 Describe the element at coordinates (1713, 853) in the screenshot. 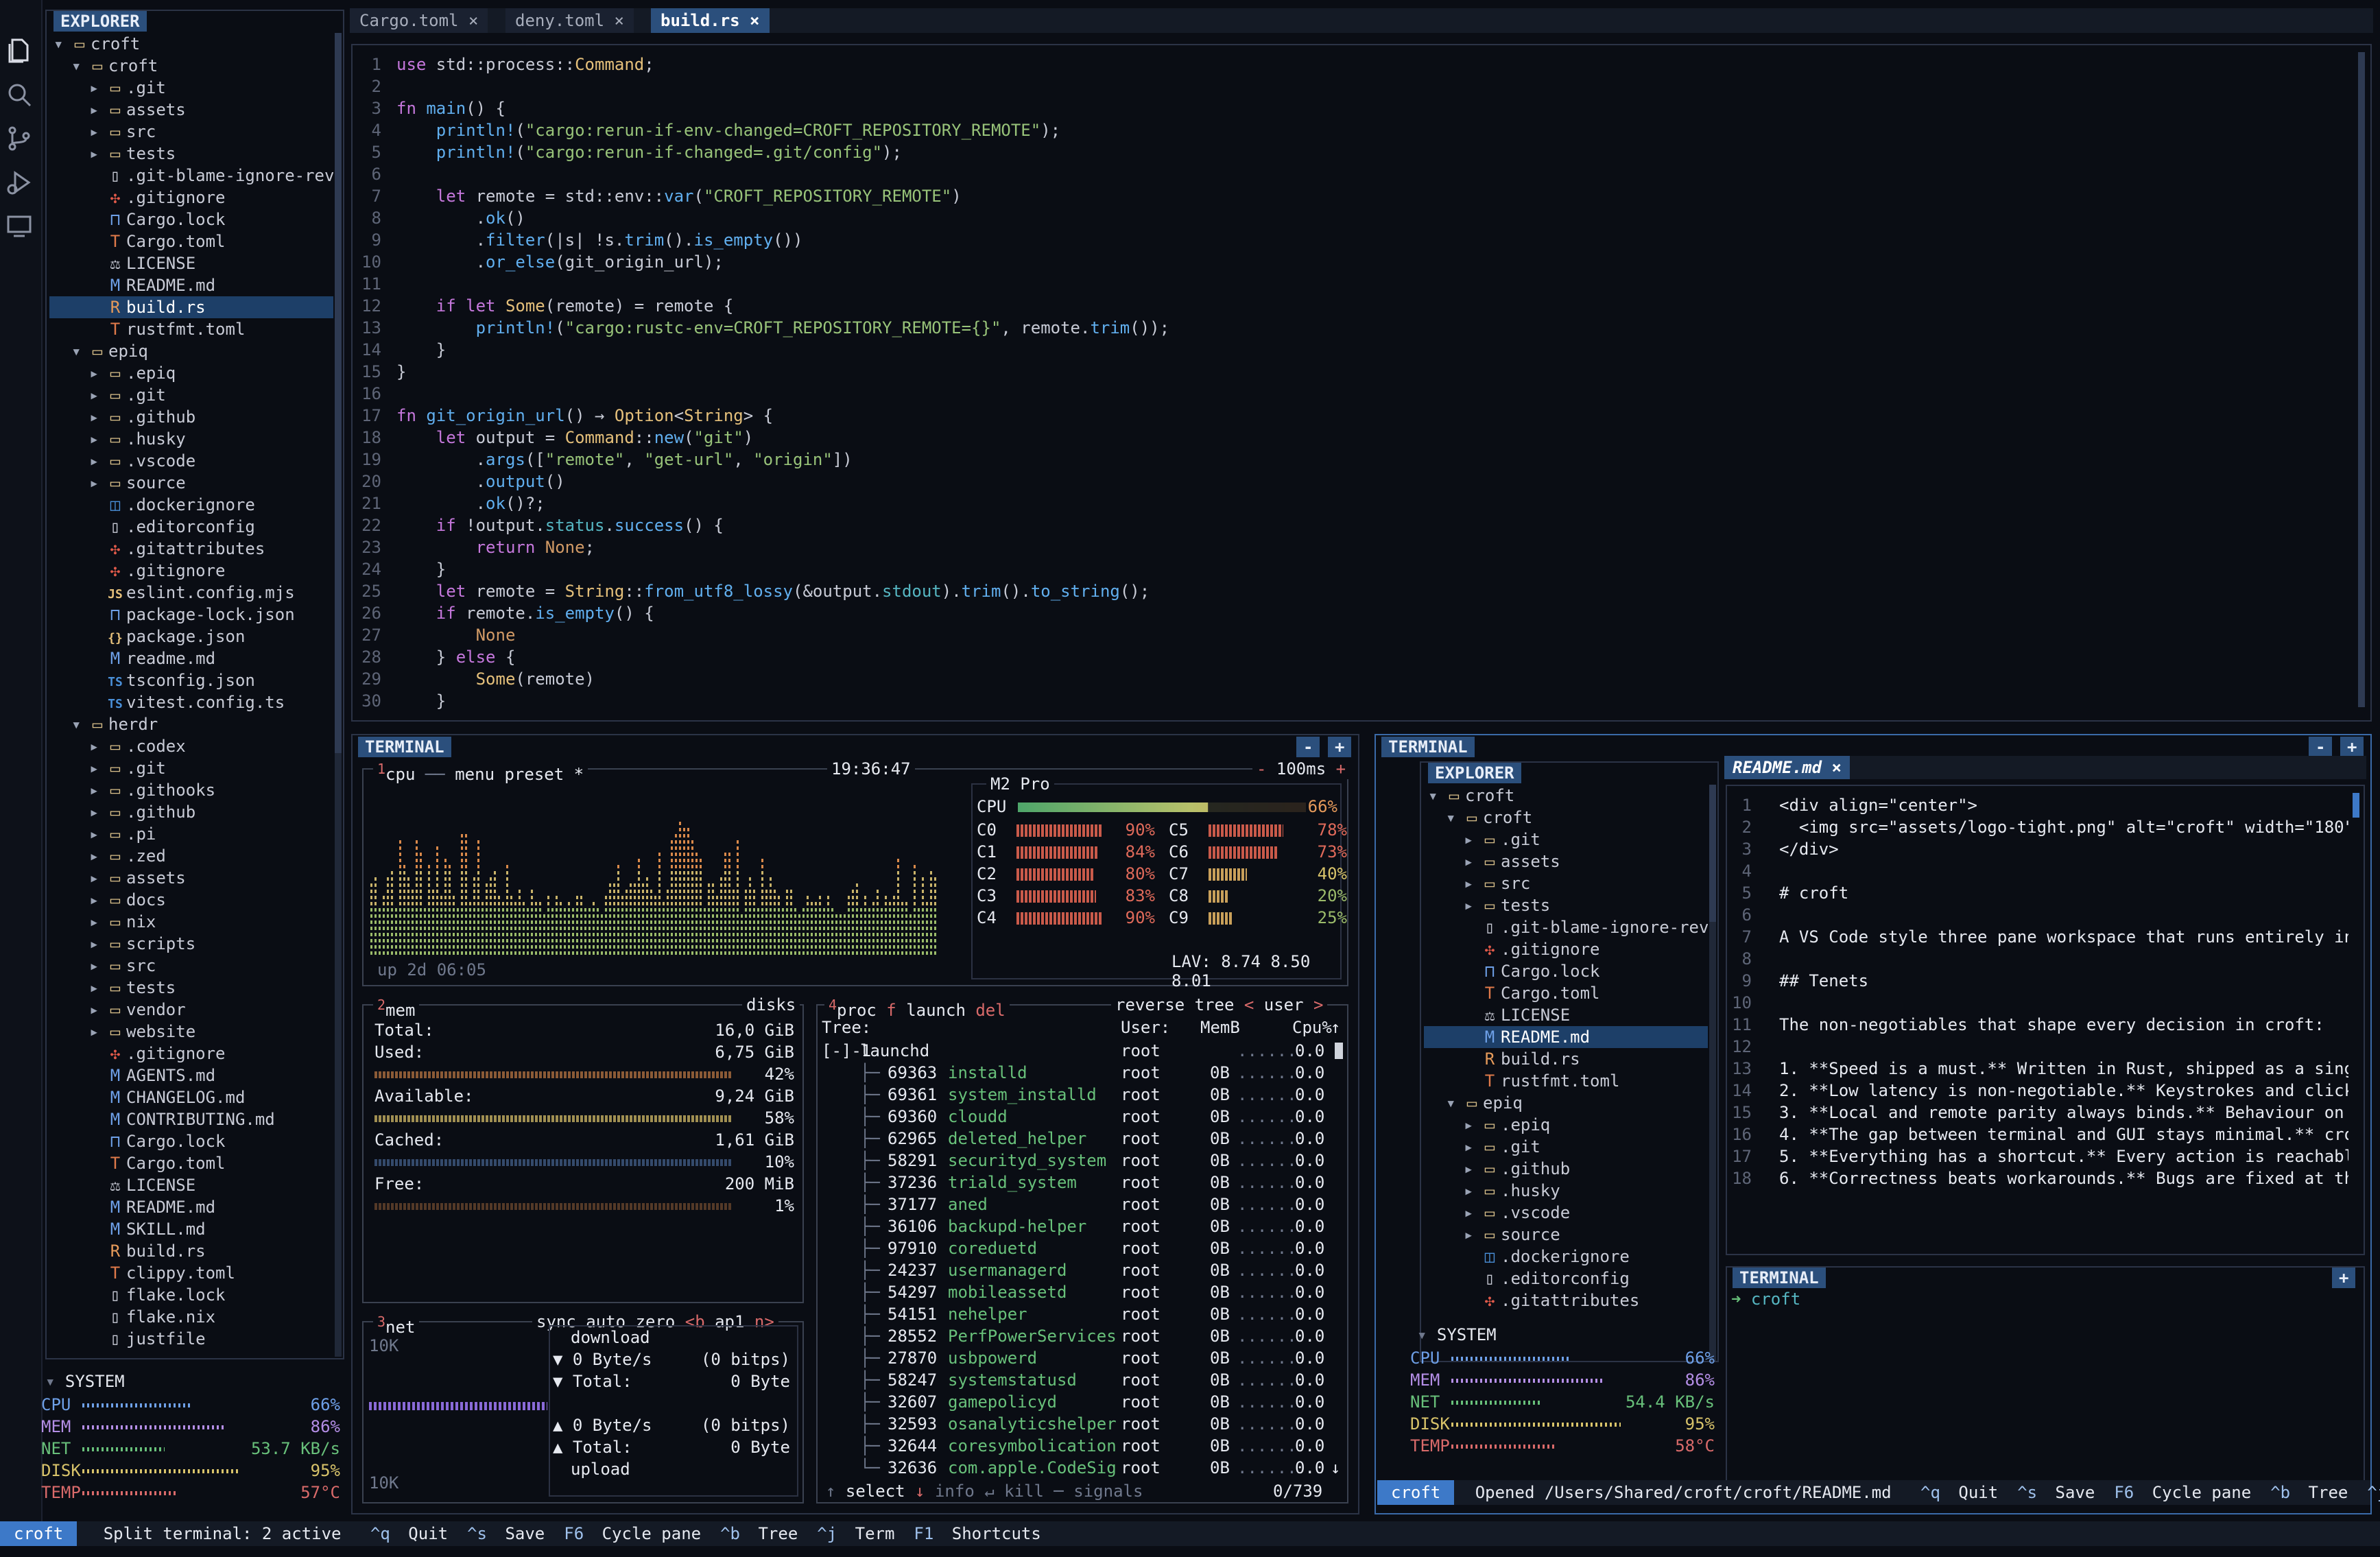

I see `inner-explorer-scrollbar-thumb` at that location.